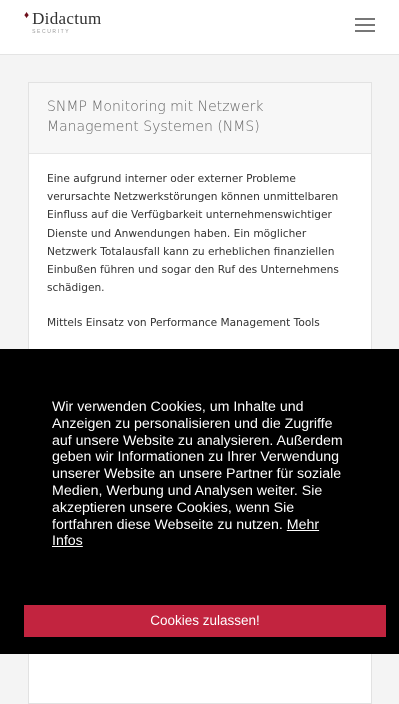  What do you see at coordinates (51, 32) in the screenshot?
I see `logo-subtitle: SECURITY` at bounding box center [51, 32].